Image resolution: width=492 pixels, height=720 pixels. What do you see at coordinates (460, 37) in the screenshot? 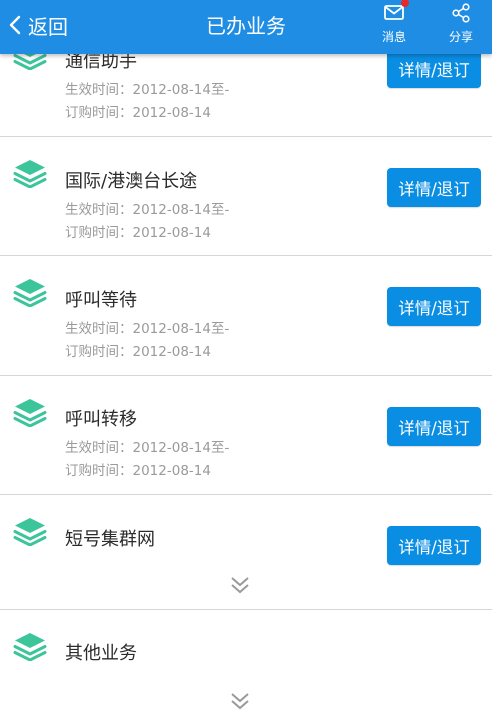
I see `share-label: 分享` at bounding box center [460, 37].